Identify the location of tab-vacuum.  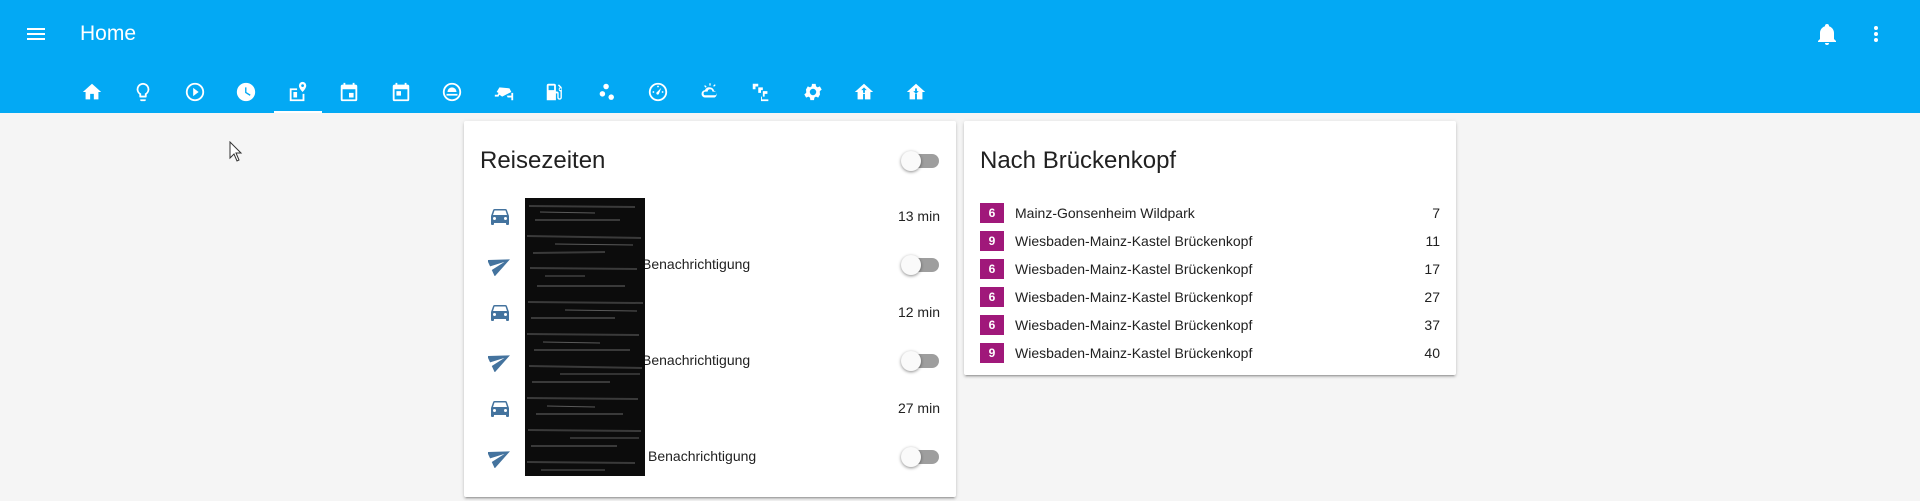
(453, 91).